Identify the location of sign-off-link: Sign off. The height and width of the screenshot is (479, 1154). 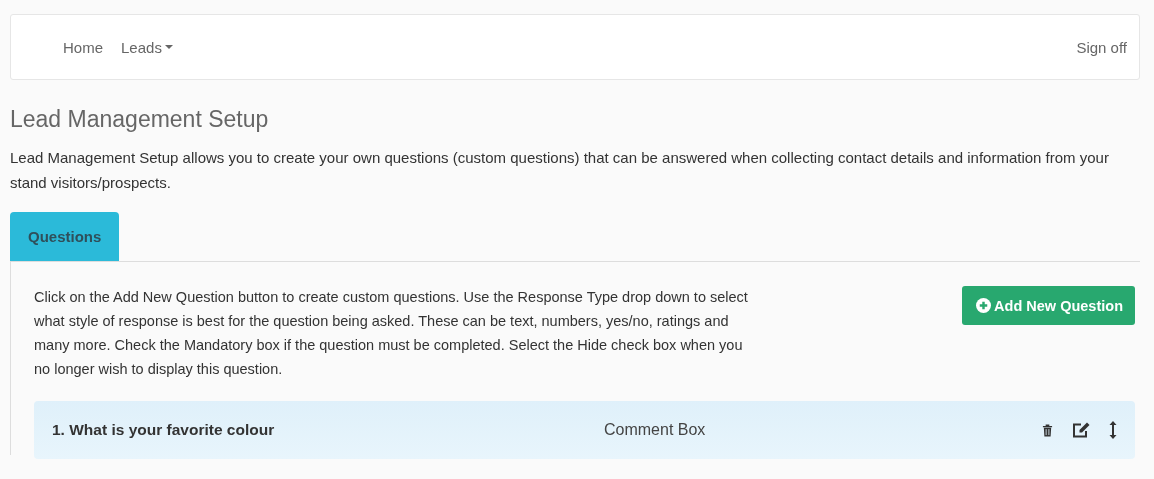
(1101, 47).